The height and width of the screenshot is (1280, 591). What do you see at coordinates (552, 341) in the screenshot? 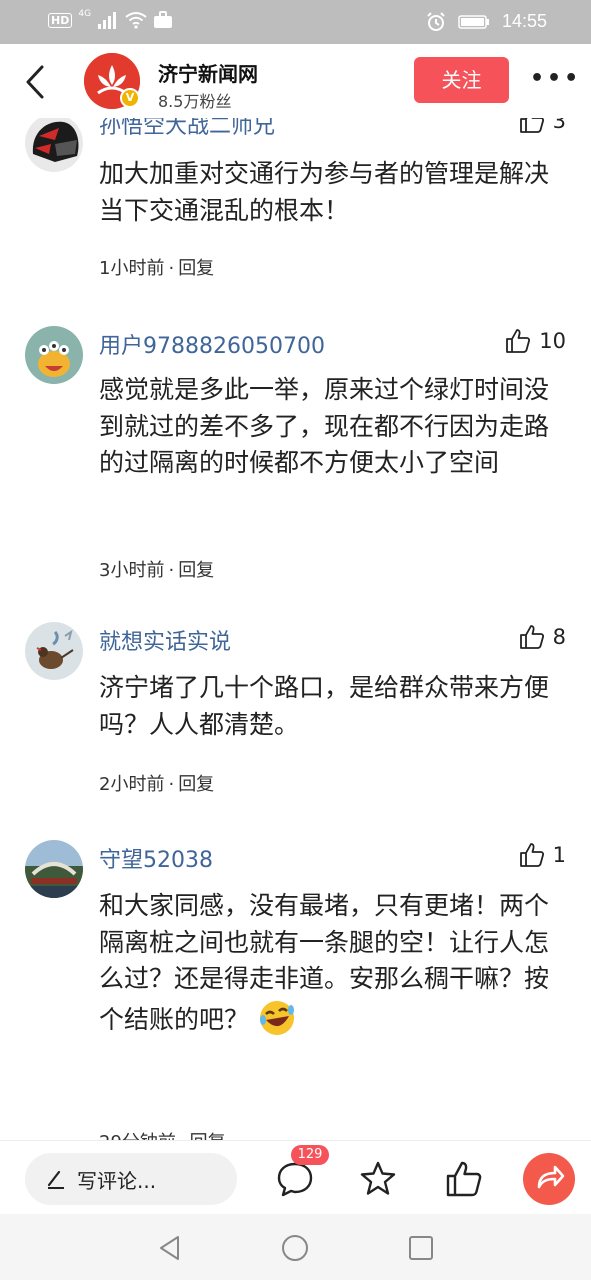
I see `like-count: 10` at bounding box center [552, 341].